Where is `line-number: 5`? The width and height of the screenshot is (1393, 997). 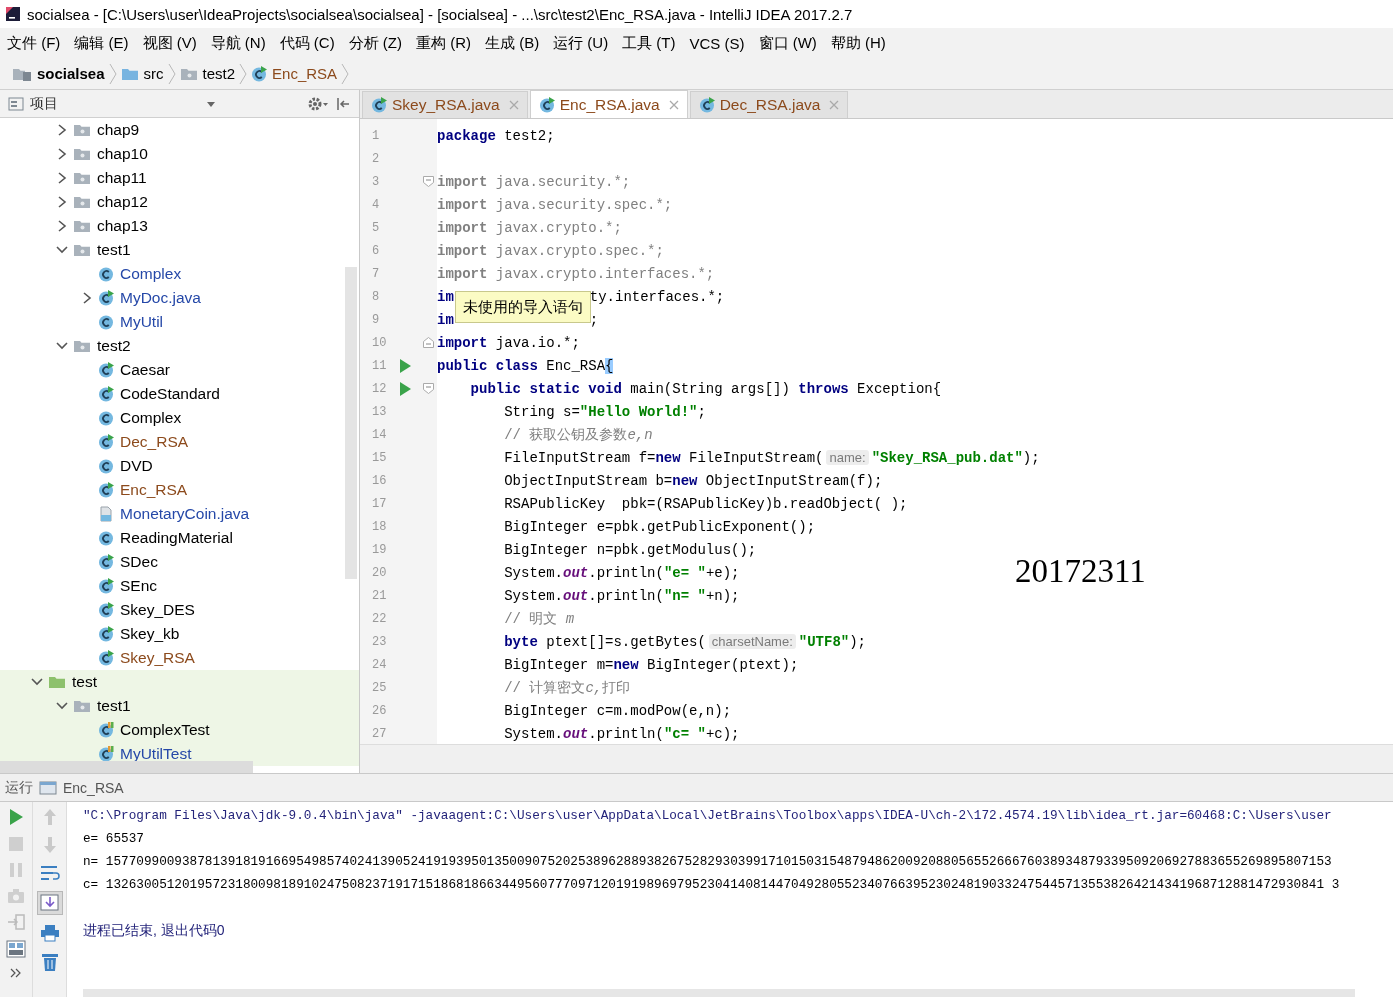
line-number: 5 is located at coordinates (376, 227).